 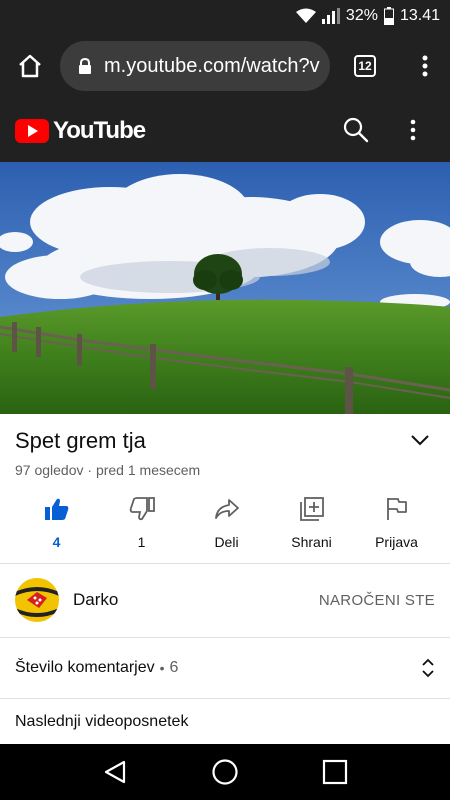 I want to click on comments-label: Število komentarjev, so click(x=85, y=667).